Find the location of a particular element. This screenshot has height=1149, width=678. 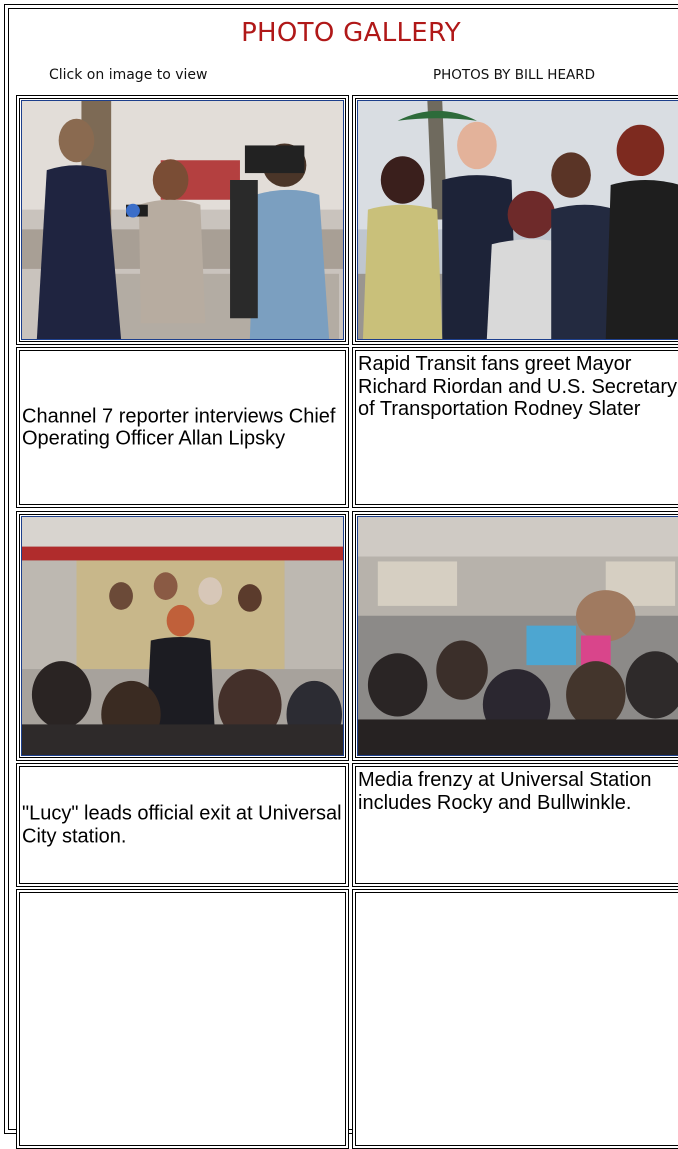

photo-1-image is located at coordinates (182, 220).